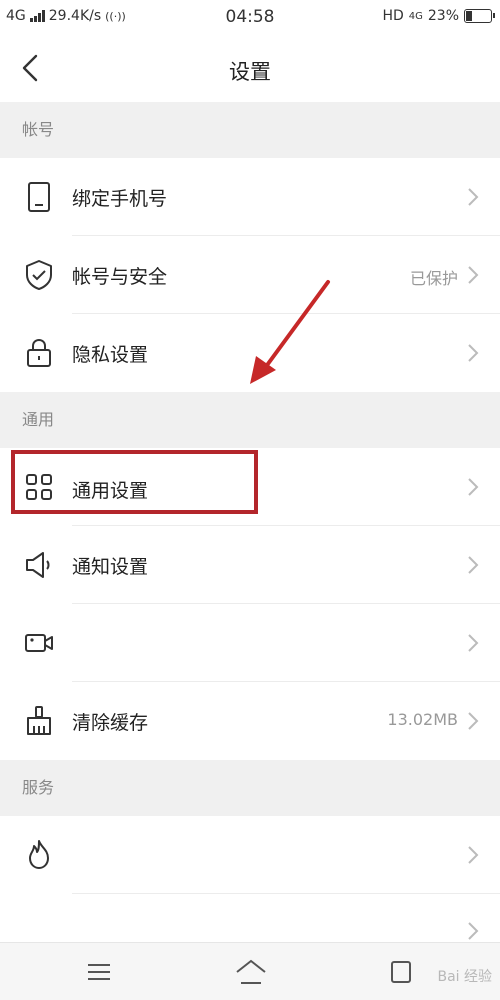 This screenshot has height=1000, width=500. Describe the element at coordinates (39, 352) in the screenshot. I see `lock-icon` at that location.